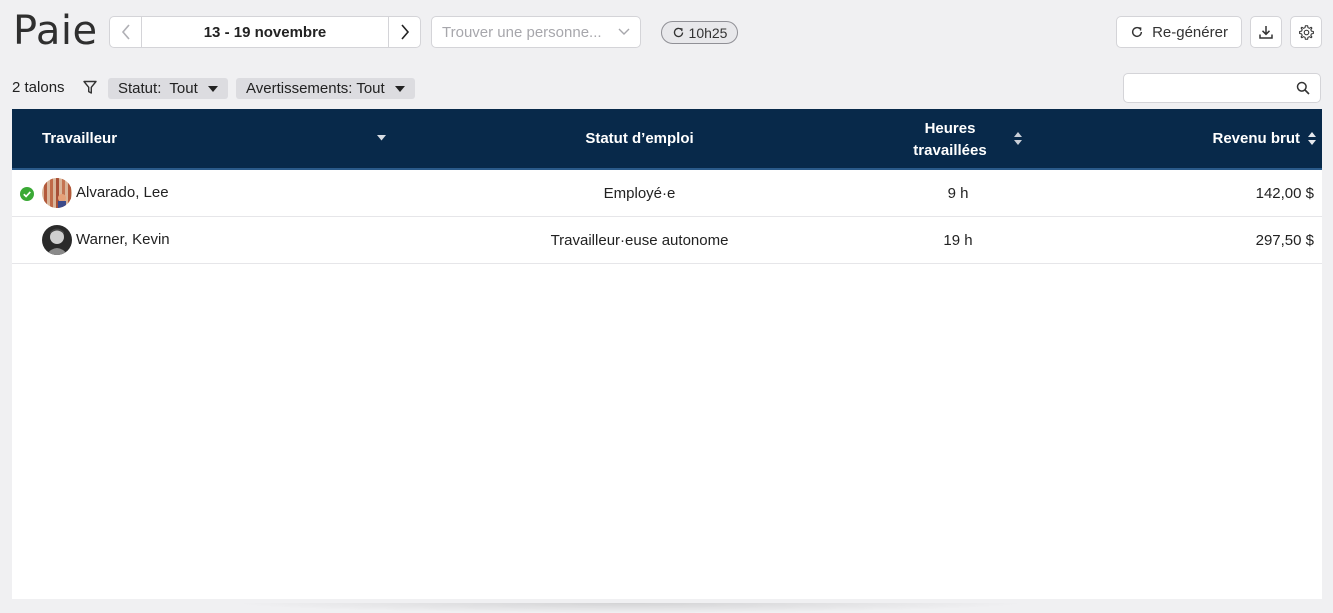 Image resolution: width=1333 pixels, height=613 pixels. I want to click on column-header-gross-label: Revenu brut, so click(1256, 138).